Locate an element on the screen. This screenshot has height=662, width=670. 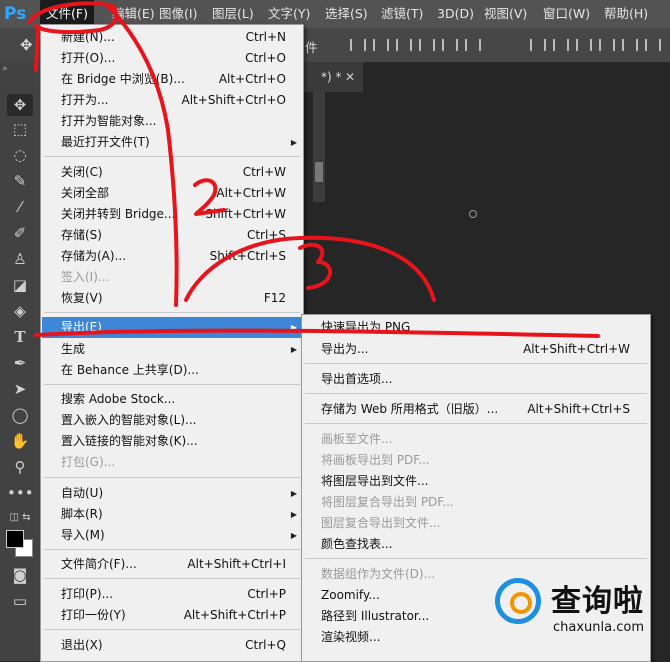
zoom-icon: ⚲ is located at coordinates (20, 467).